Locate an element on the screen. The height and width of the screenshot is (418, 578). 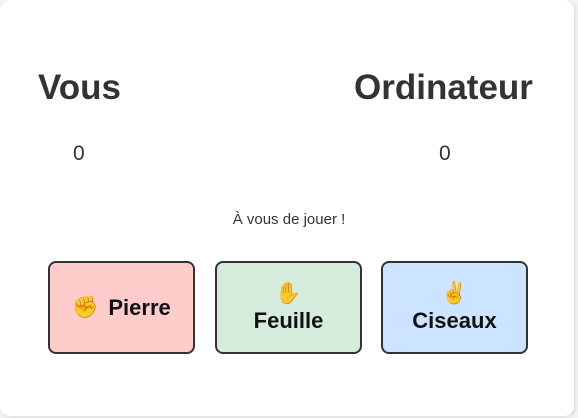
score-computer: 0 is located at coordinates (445, 153).